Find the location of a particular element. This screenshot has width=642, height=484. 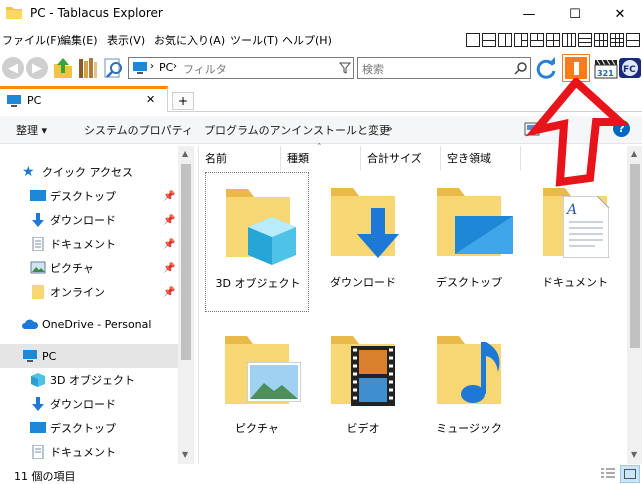

layout-triple-h-icon is located at coordinates (585, 40).